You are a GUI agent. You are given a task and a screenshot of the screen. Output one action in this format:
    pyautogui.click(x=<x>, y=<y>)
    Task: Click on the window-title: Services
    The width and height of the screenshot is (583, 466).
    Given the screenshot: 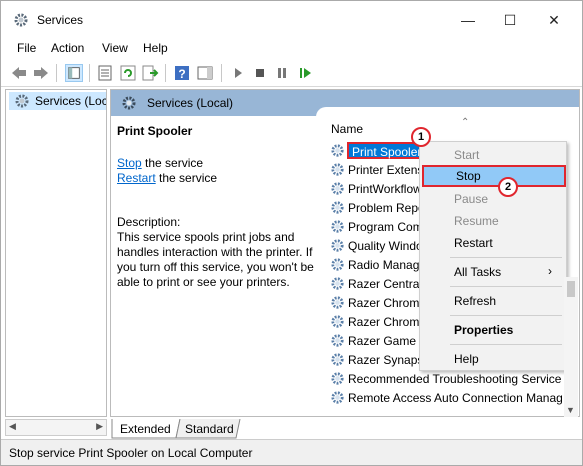 What is the action you would take?
    pyautogui.click(x=60, y=20)
    